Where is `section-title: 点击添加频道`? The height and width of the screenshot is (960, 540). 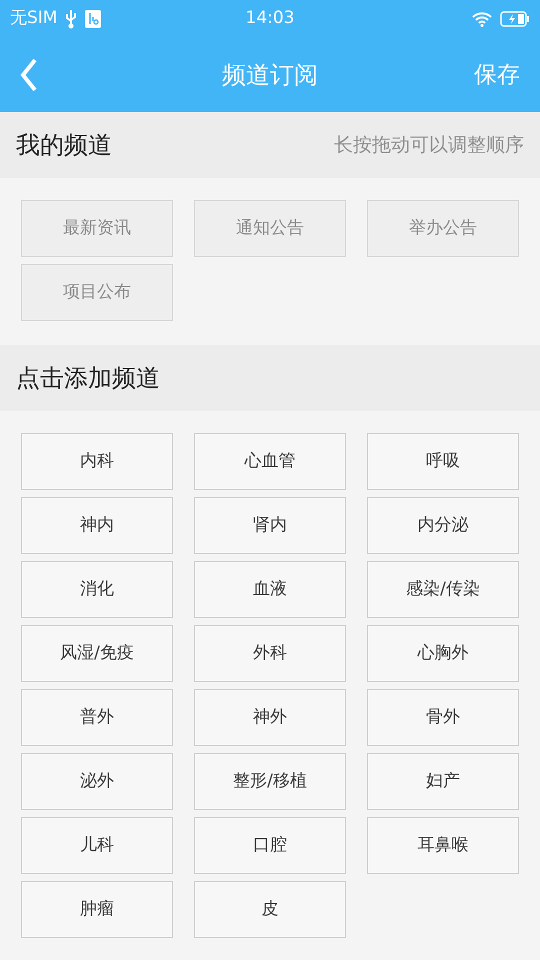
section-title: 点击添加频道 is located at coordinates (88, 378).